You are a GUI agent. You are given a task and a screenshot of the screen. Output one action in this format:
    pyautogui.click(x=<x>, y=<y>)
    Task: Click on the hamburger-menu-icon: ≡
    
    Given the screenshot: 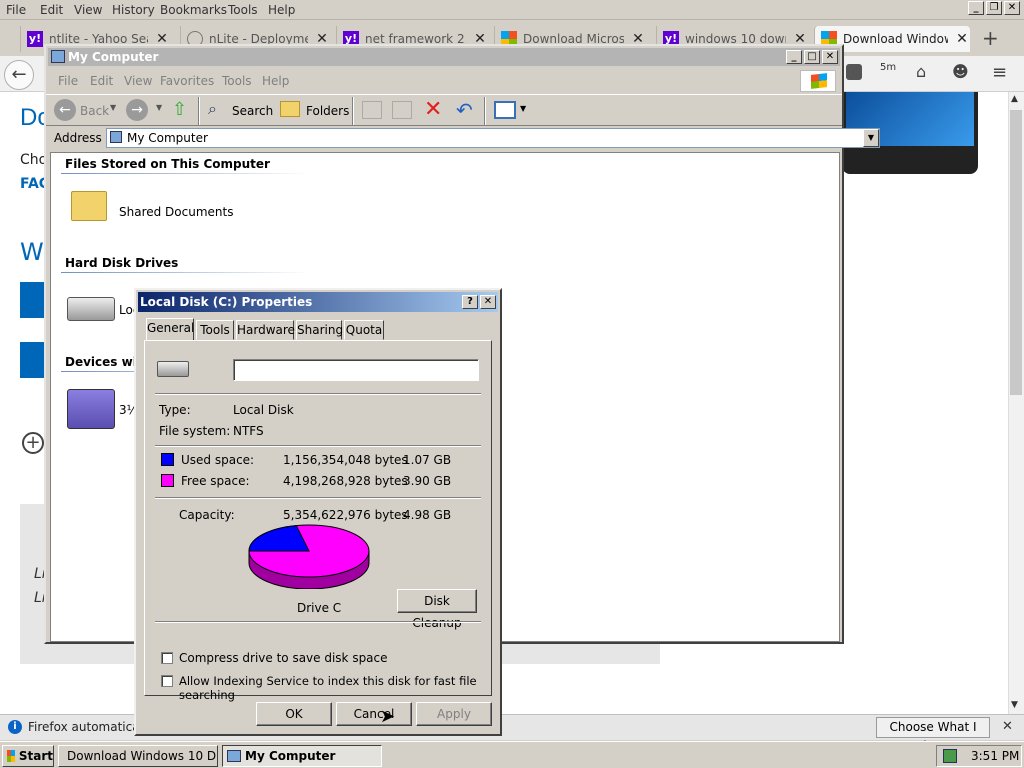 What is the action you would take?
    pyautogui.click(x=999, y=72)
    